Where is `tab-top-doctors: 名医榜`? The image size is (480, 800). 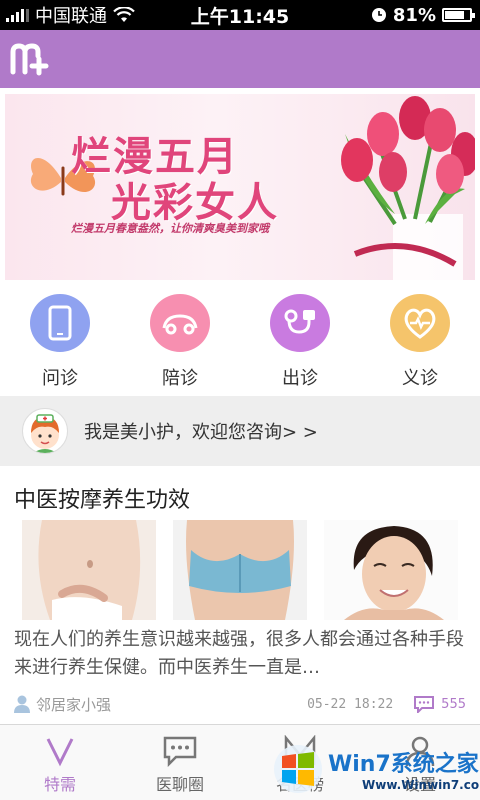 tab-top-doctors: 名医榜 is located at coordinates (300, 762).